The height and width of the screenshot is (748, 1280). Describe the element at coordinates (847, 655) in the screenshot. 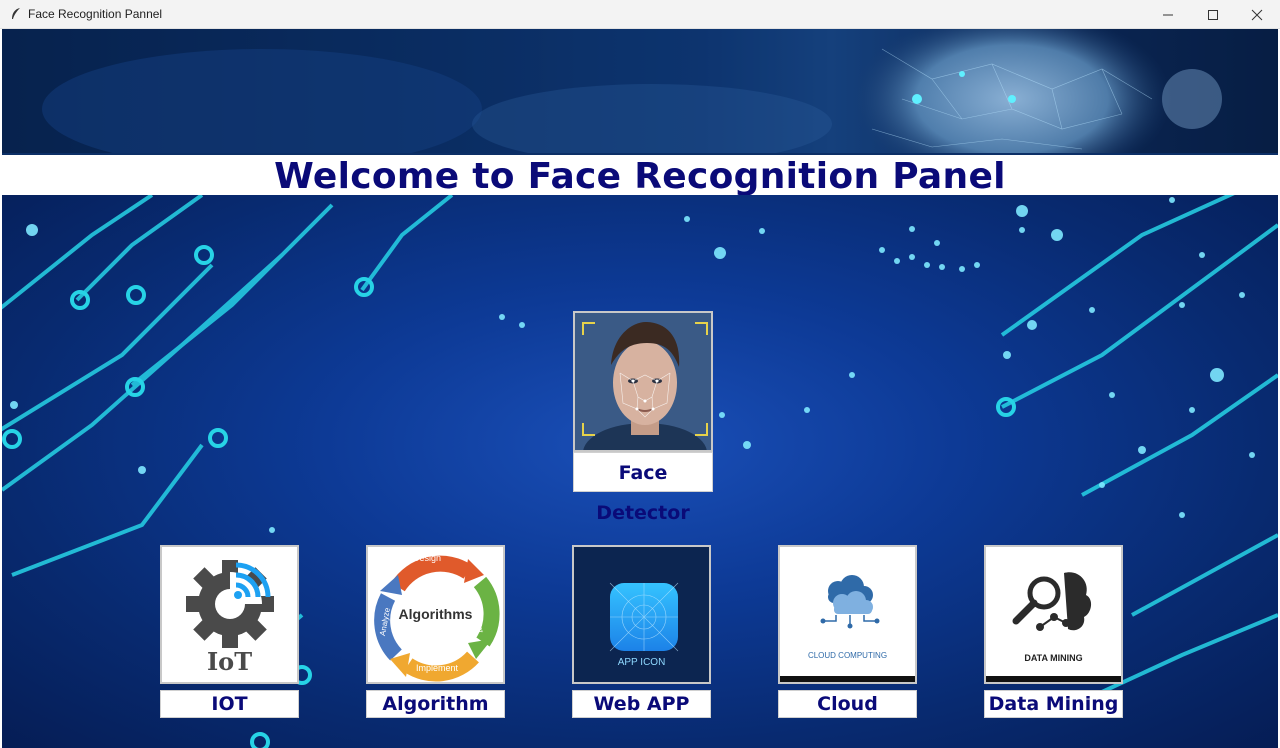

I see `cloud-icon-text: CLOUD COMPUTING` at that location.